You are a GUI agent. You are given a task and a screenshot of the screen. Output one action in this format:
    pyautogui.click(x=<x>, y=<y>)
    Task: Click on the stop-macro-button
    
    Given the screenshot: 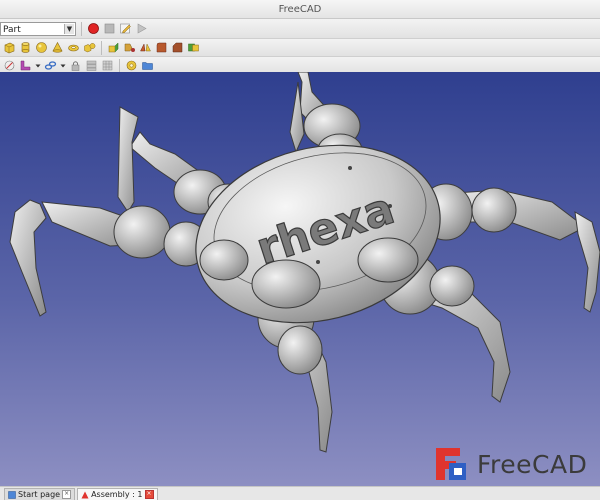 What is the action you would take?
    pyautogui.click(x=109, y=28)
    